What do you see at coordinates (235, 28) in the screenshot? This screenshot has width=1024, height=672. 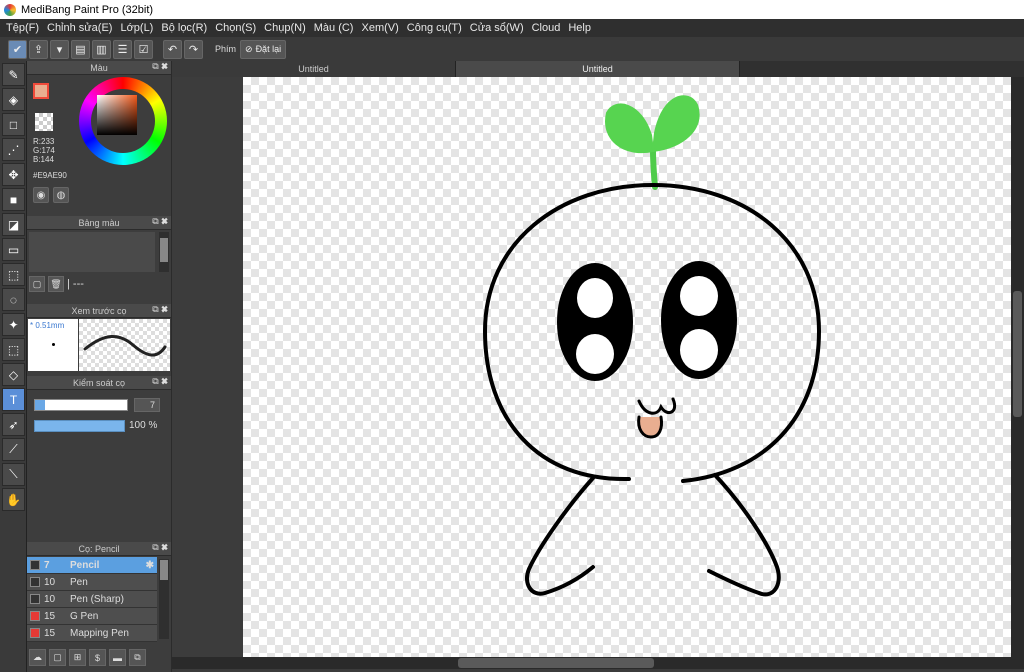 I see `menu-select: Chọn(S)` at bounding box center [235, 28].